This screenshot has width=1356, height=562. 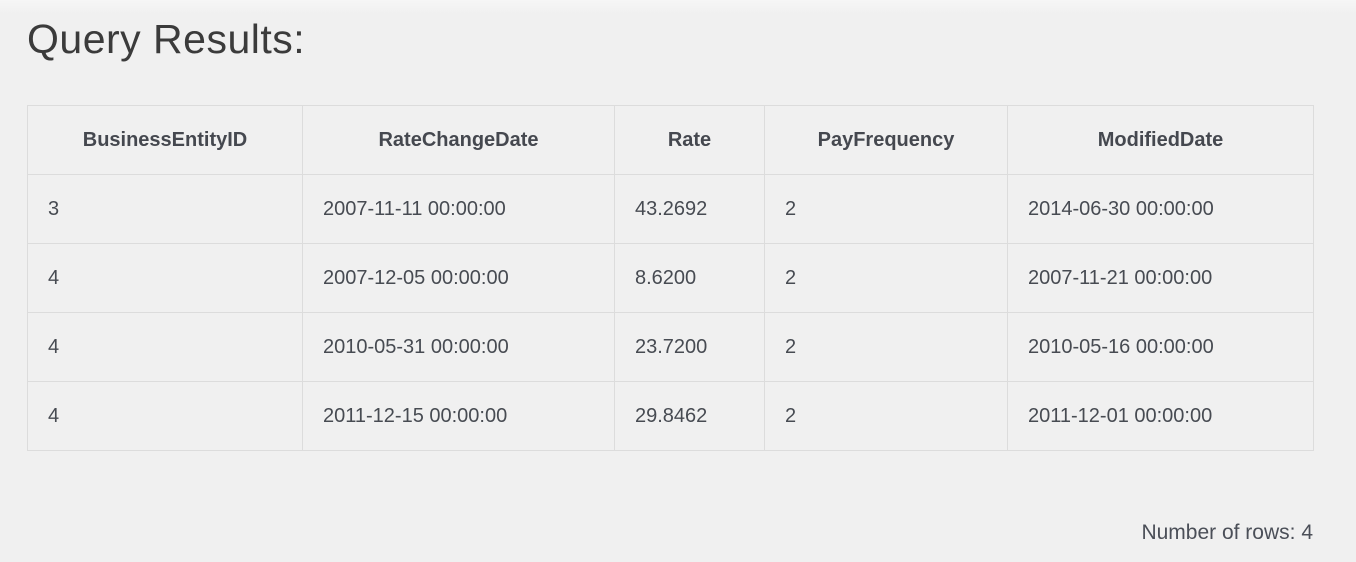 What do you see at coordinates (1160, 347) in the screenshot?
I see `cell-modifieddate: 2010-05-16 00:00:00` at bounding box center [1160, 347].